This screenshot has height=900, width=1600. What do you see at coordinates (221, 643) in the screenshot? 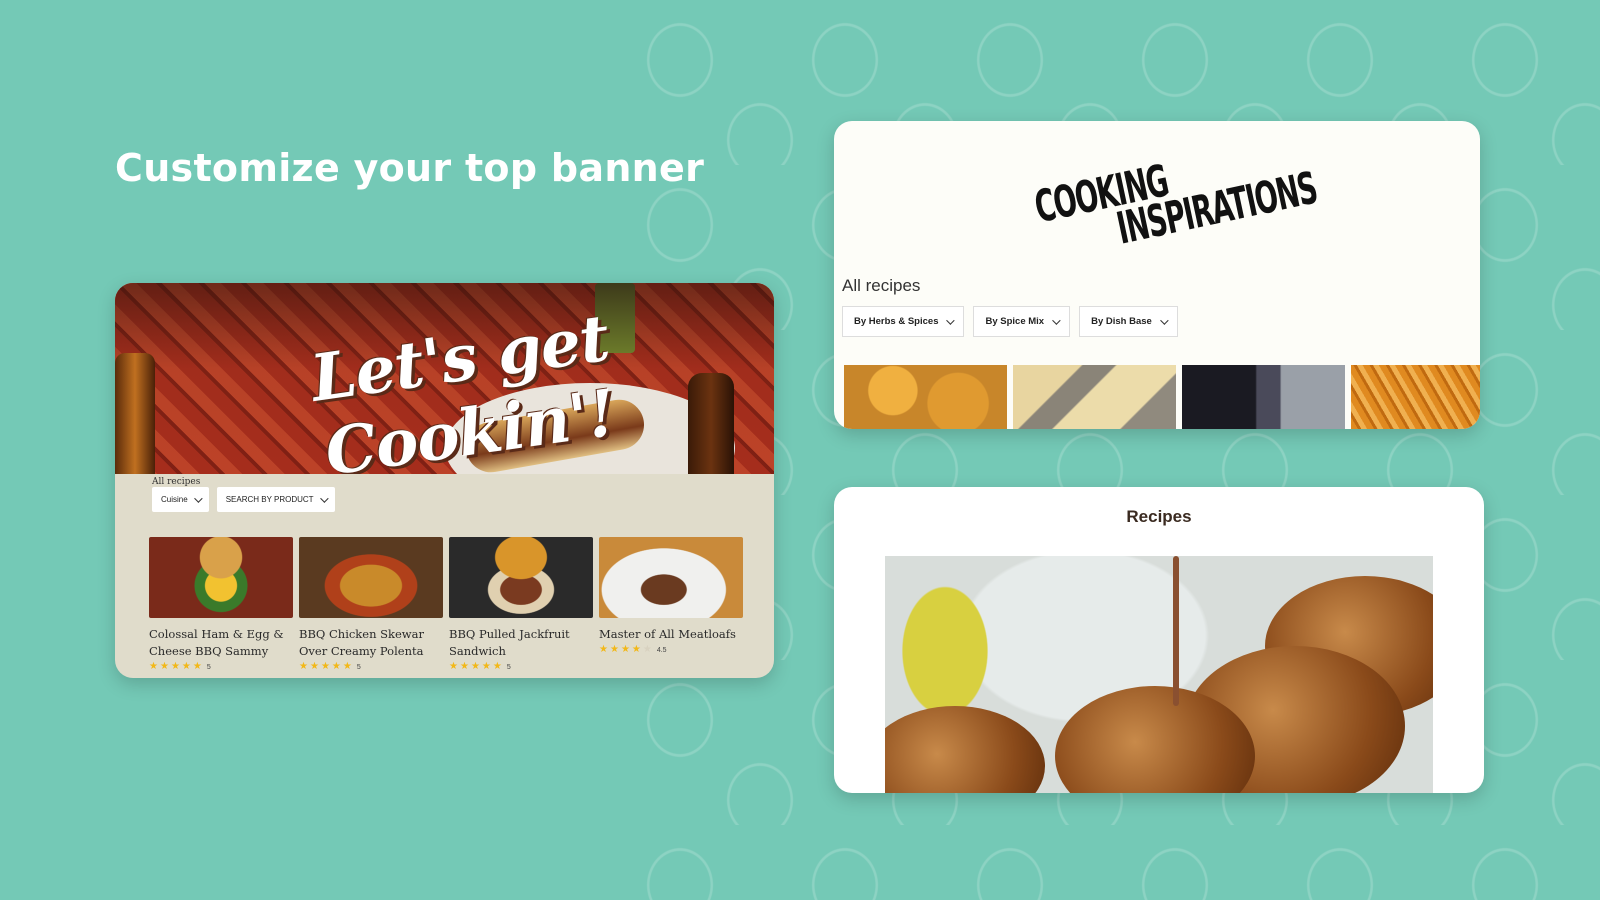
I see `recipe-name: Colossal Ham & Egg & Cheese BBQ Sammy` at bounding box center [221, 643].